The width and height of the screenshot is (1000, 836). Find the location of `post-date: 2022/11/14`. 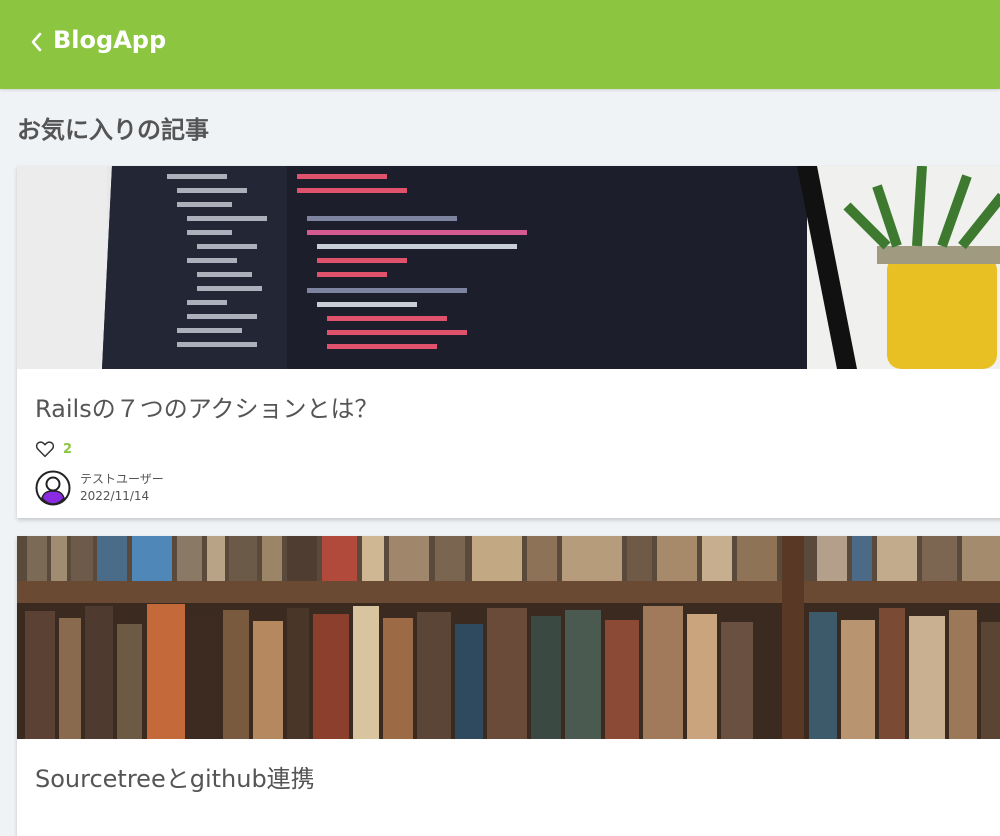

post-date: 2022/11/14 is located at coordinates (115, 496).